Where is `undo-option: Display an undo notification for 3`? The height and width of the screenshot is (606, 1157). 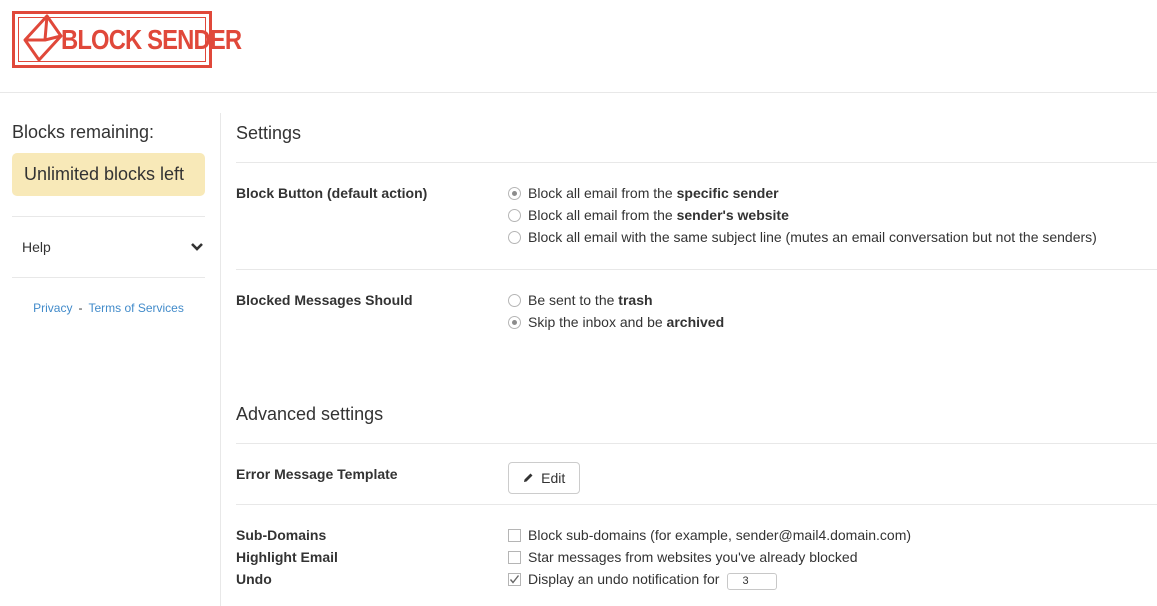
undo-option: Display an undo notification for 3 is located at coordinates (643, 579).